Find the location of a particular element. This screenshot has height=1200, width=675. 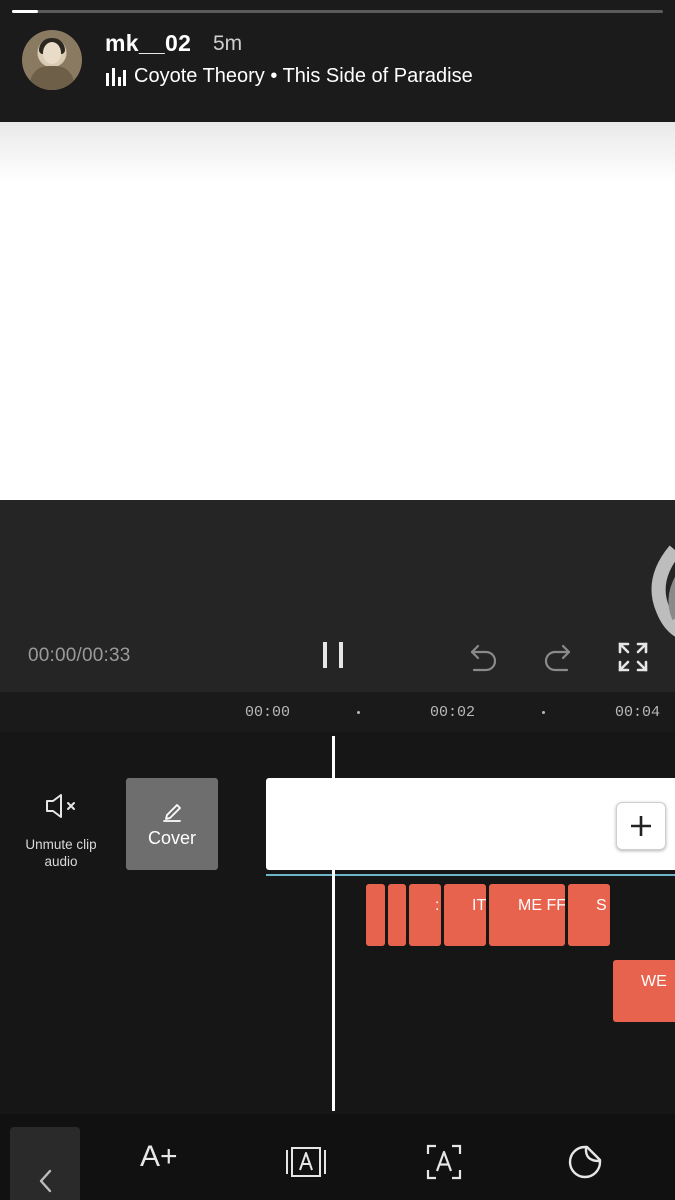

text-clip: ME FF is located at coordinates (527, 915).